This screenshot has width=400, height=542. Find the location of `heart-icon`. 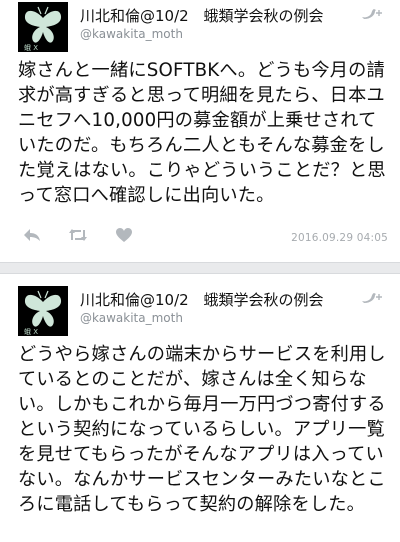

heart-icon is located at coordinates (124, 235).